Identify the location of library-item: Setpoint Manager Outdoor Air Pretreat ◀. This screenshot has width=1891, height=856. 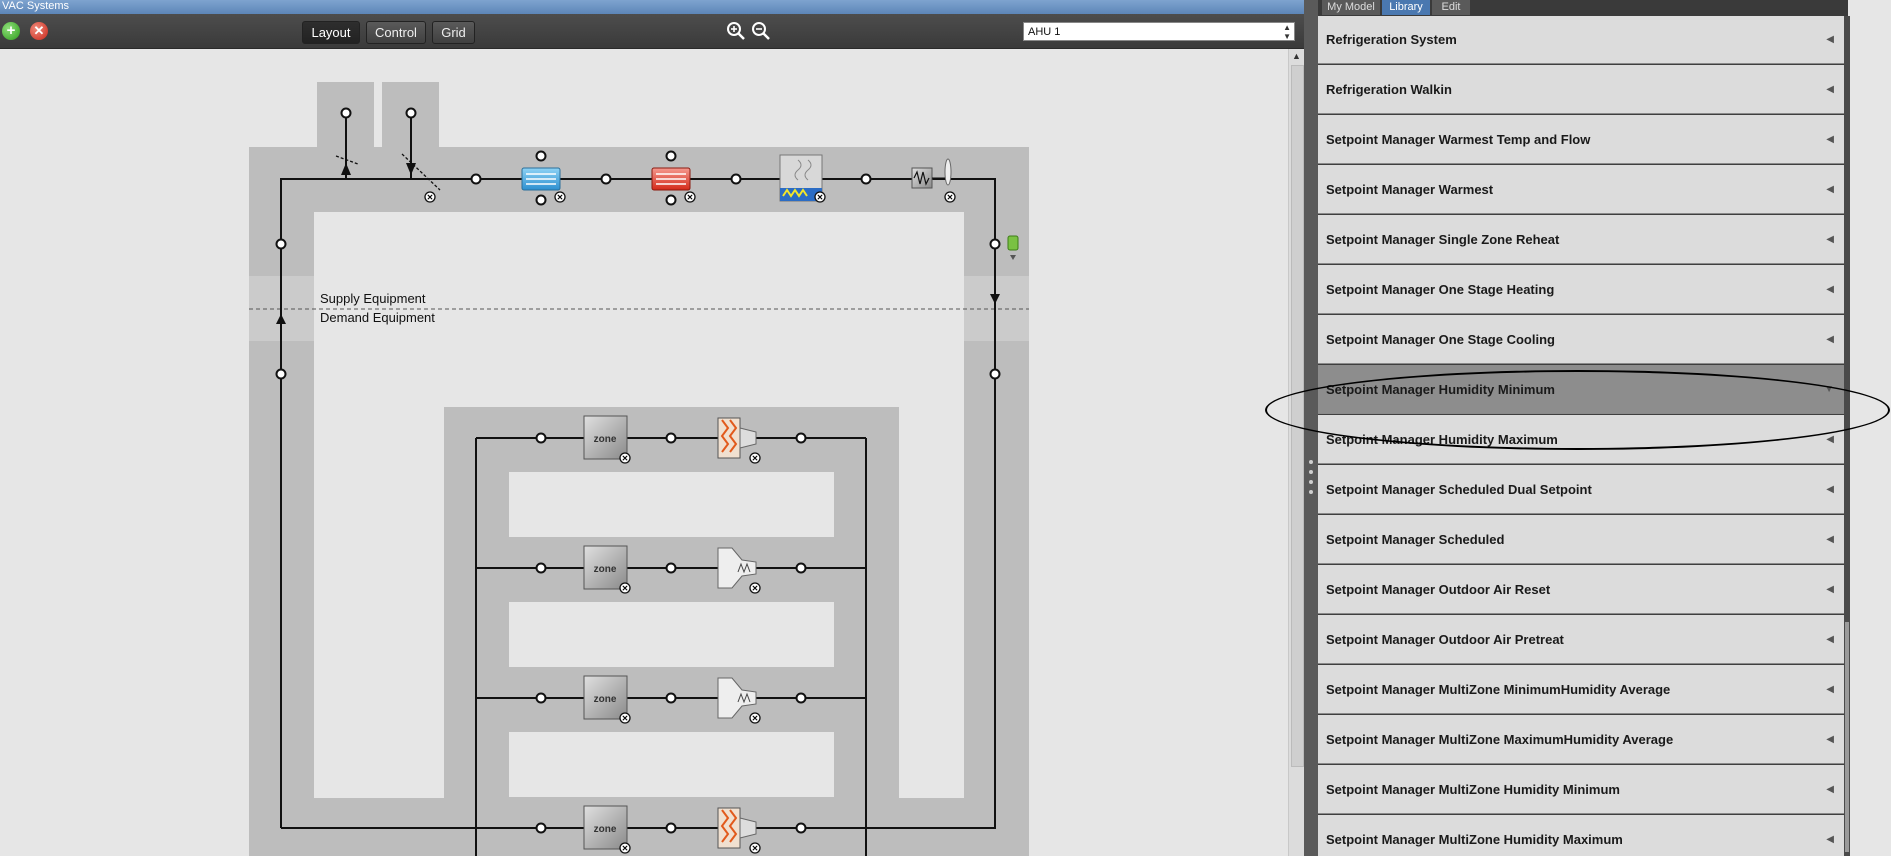
(1581, 639).